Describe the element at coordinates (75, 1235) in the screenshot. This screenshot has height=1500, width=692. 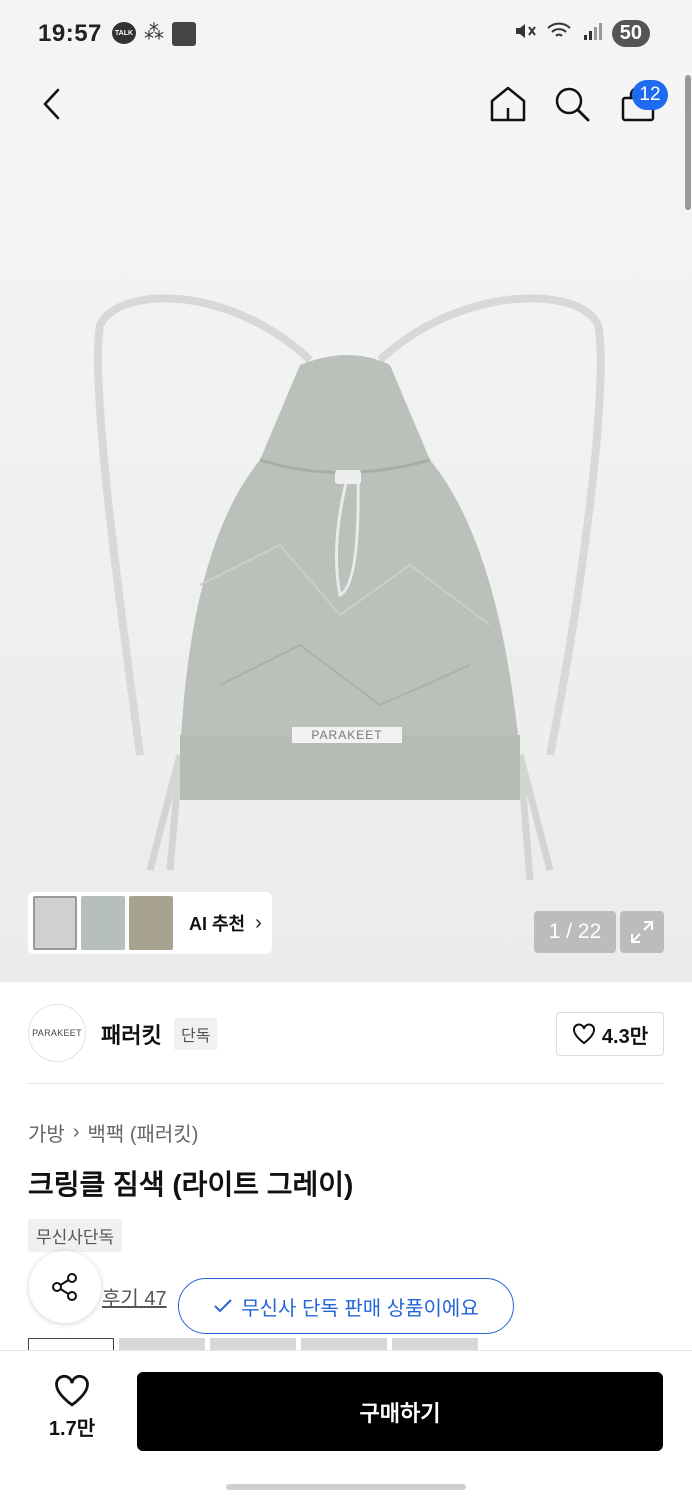
I see `exclusive-tag: 무신사단독` at that location.